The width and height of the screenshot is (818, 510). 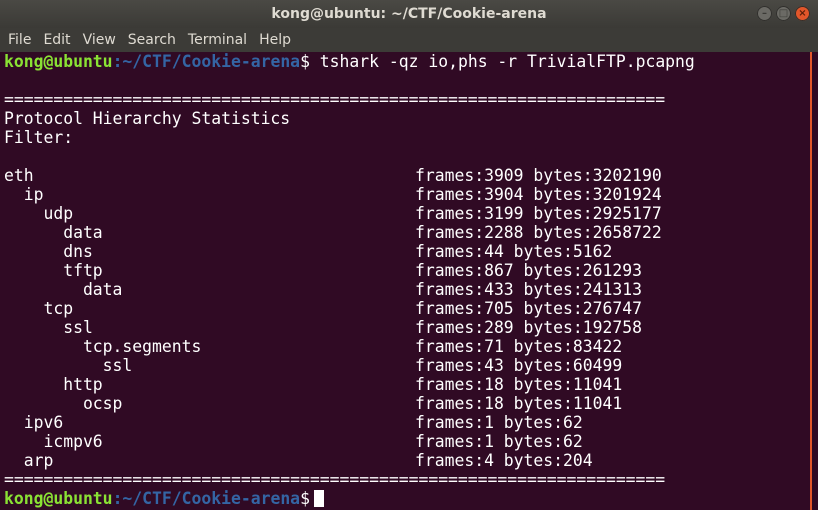 What do you see at coordinates (318, 498) in the screenshot?
I see `text-cursor` at bounding box center [318, 498].